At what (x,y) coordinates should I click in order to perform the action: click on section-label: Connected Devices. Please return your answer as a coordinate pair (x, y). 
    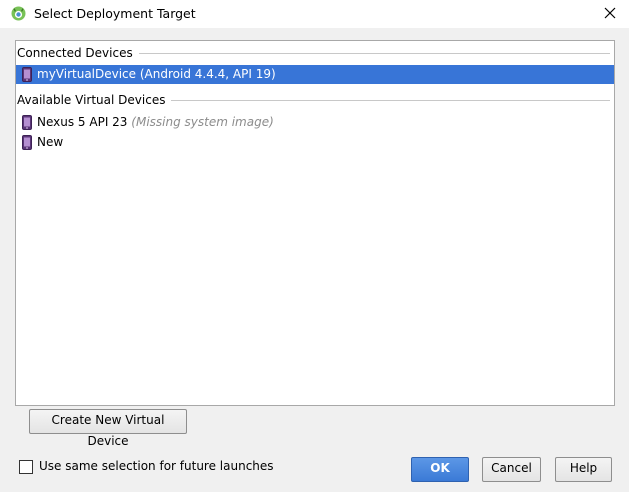
    Looking at the image, I should click on (78, 53).